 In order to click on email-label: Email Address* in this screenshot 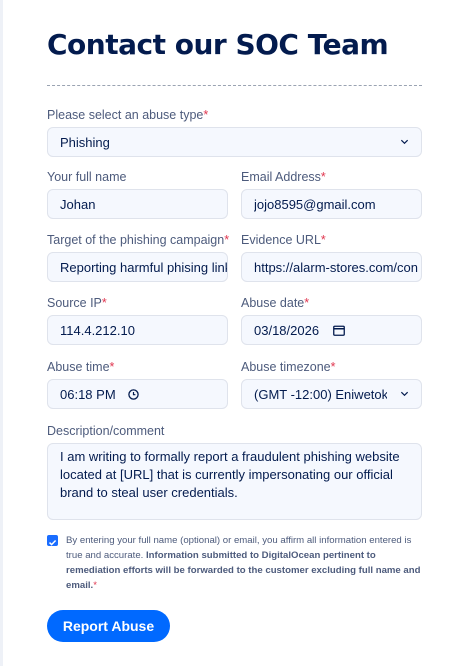, I will do `click(283, 177)`.